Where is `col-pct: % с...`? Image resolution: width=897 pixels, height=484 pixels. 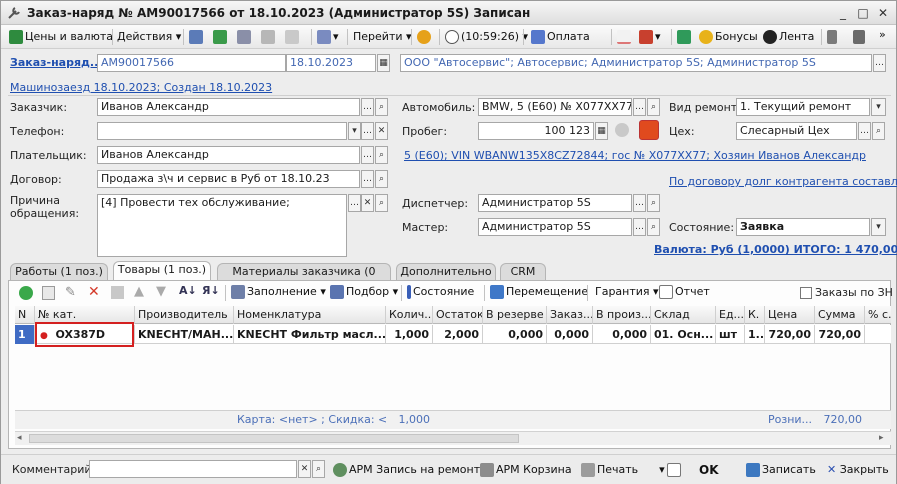
col-pct: % с... is located at coordinates (878, 315).